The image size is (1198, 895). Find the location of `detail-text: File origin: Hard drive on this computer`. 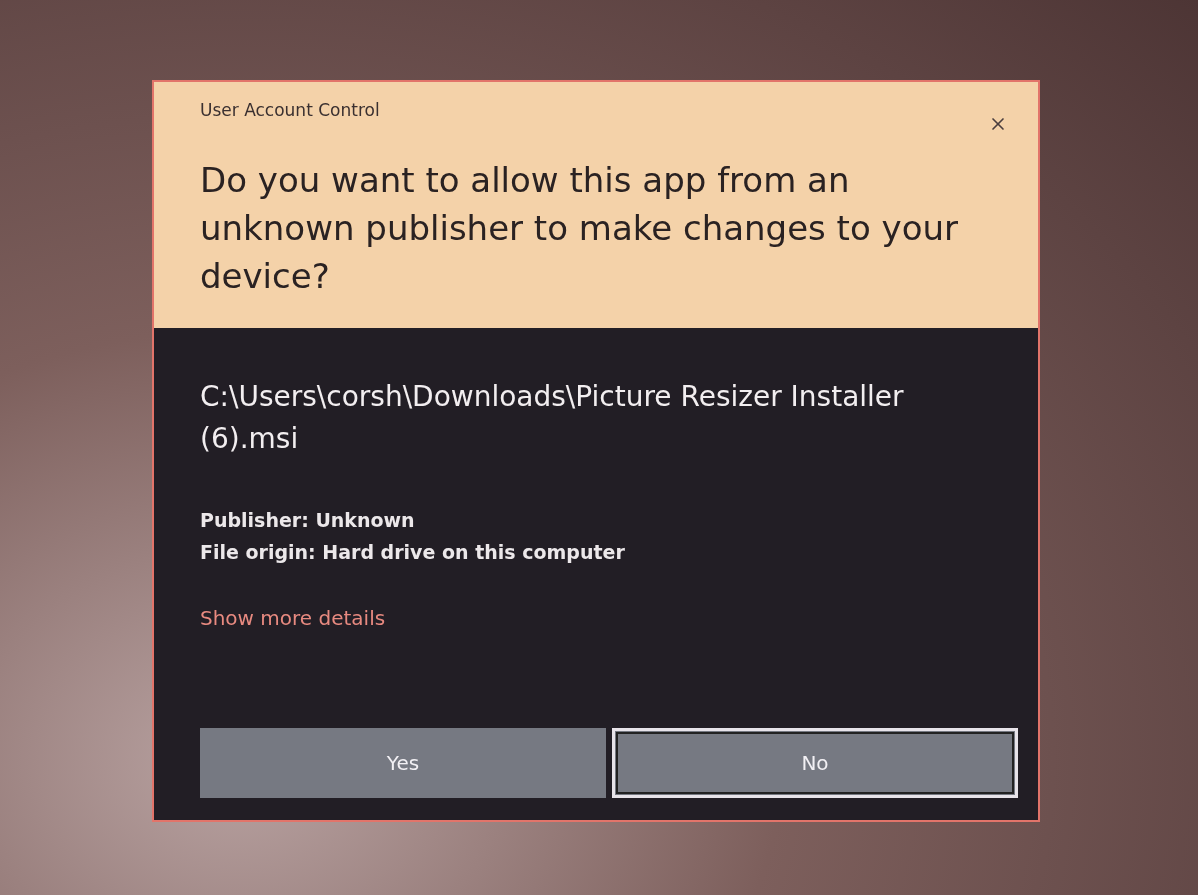

detail-text: File origin: Hard drive on this computer is located at coordinates (413, 552).